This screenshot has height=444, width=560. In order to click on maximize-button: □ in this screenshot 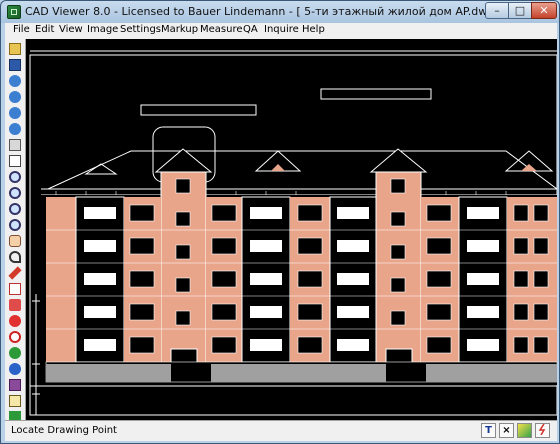, I will do `click(520, 10)`.